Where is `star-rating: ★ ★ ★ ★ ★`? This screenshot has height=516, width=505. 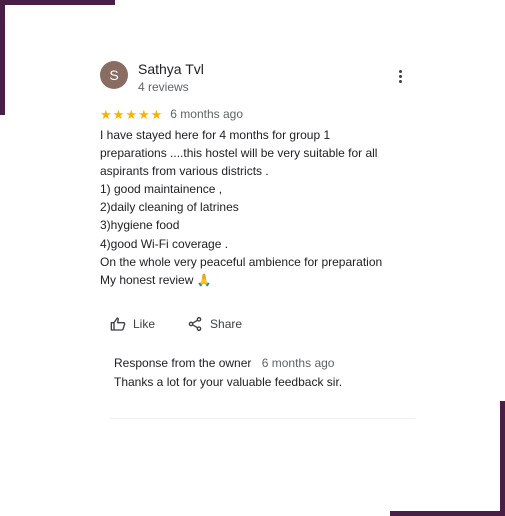 star-rating: ★ ★ ★ ★ ★ is located at coordinates (131, 114).